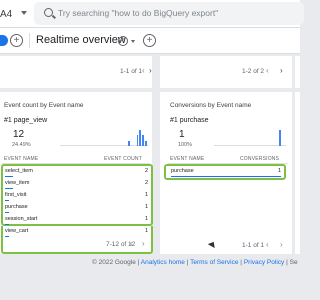 The image size is (320, 300). What do you see at coordinates (17, 231) in the screenshot?
I see `event-name: view_cart` at bounding box center [17, 231].